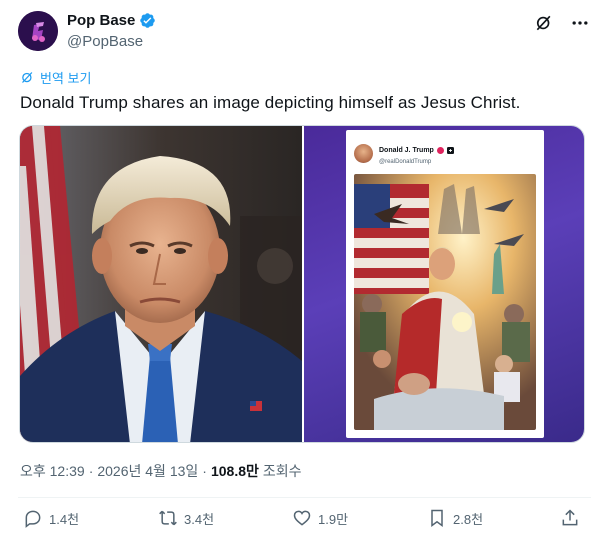 The height and width of the screenshot is (546, 609). Describe the element at coordinates (363, 153) in the screenshot. I see `embedded-post-avatar` at that location.